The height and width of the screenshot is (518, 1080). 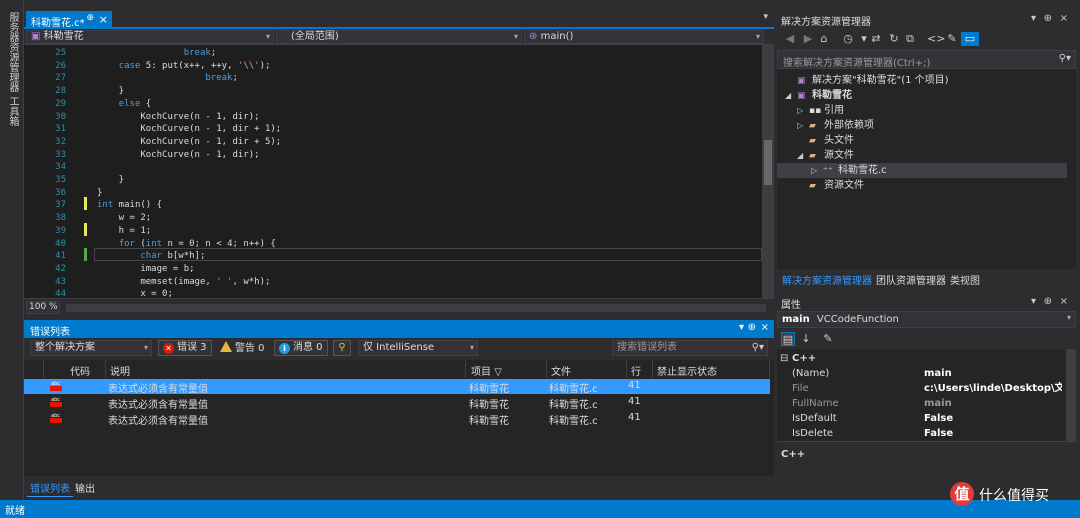 What do you see at coordinates (69, 20) in the screenshot?
I see `document-tab: 科勒雪花.c* ⊕ ×` at bounding box center [69, 20].